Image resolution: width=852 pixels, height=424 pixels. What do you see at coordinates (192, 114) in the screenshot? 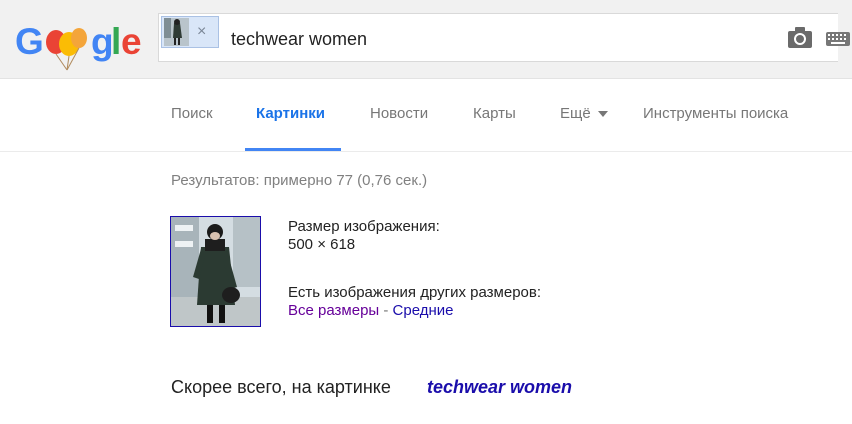
I see `tab-search: Поиск` at bounding box center [192, 114].